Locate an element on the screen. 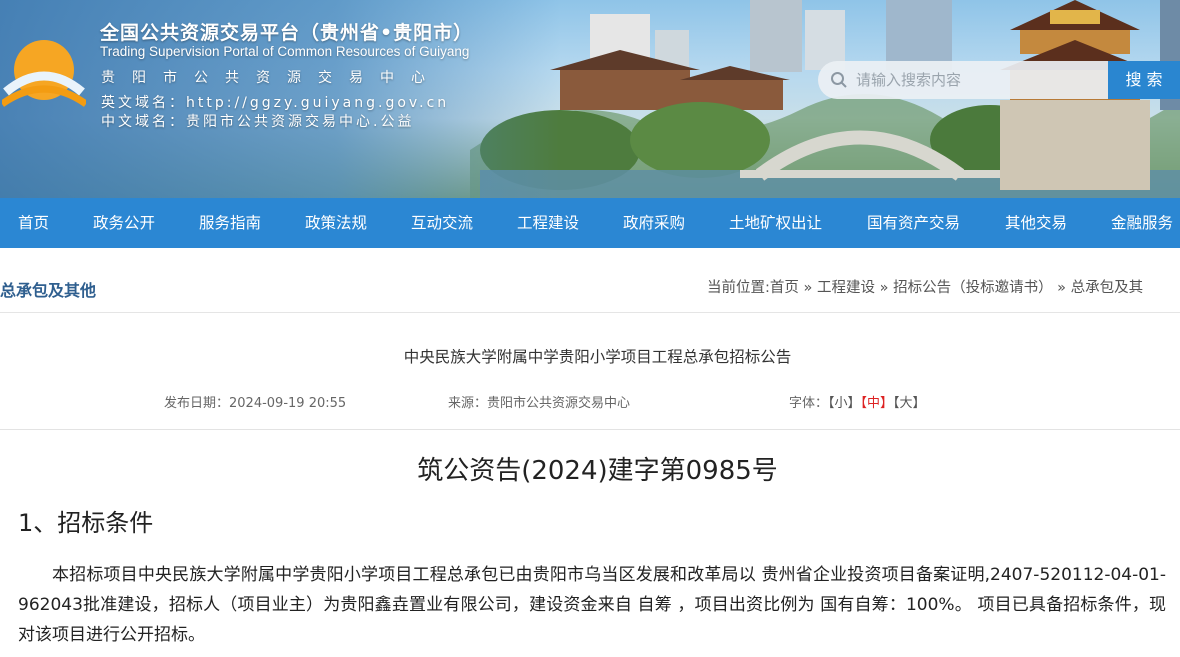 This screenshot has width=1180, height=657. en-domain-value: http://ggzy.guiyang.gov.cn is located at coordinates (318, 103).